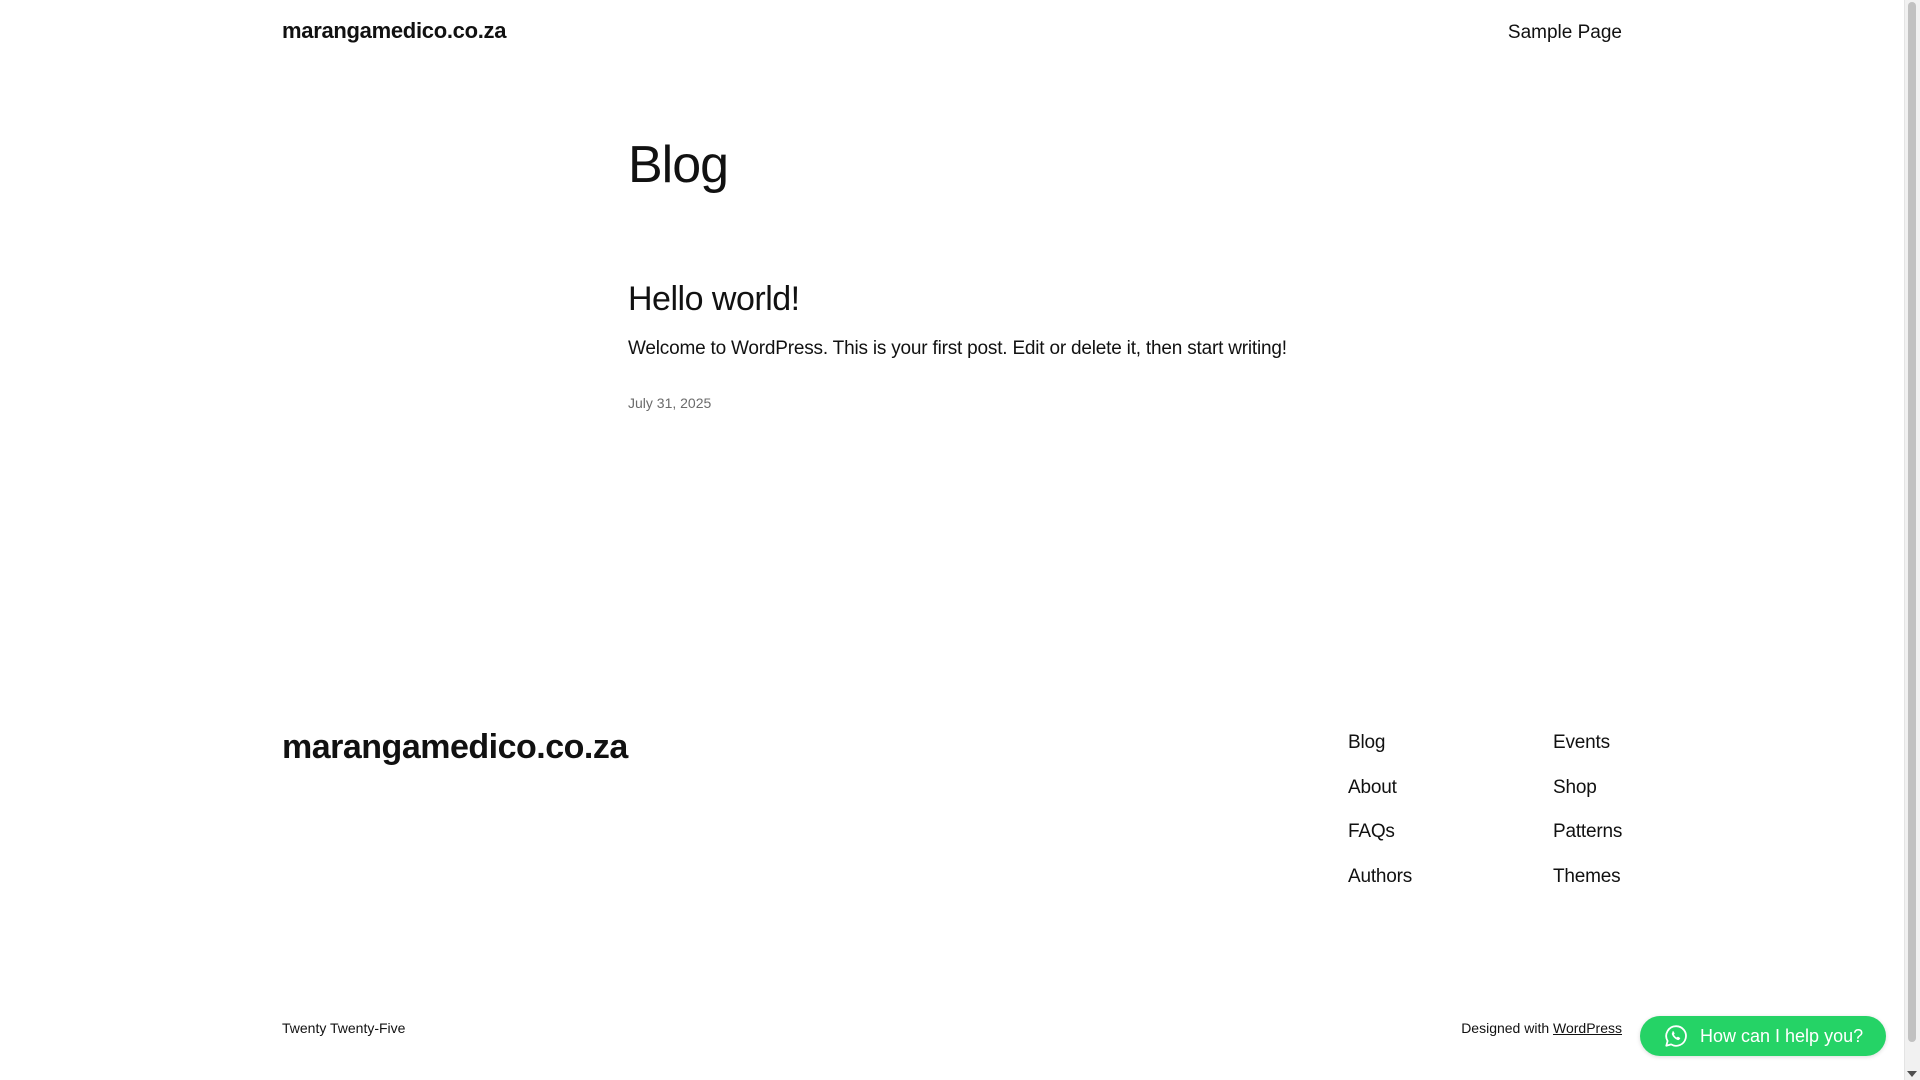 This screenshot has height=1080, width=1920. What do you see at coordinates (669, 403) in the screenshot?
I see `post-date-link: July 31, 2025` at bounding box center [669, 403].